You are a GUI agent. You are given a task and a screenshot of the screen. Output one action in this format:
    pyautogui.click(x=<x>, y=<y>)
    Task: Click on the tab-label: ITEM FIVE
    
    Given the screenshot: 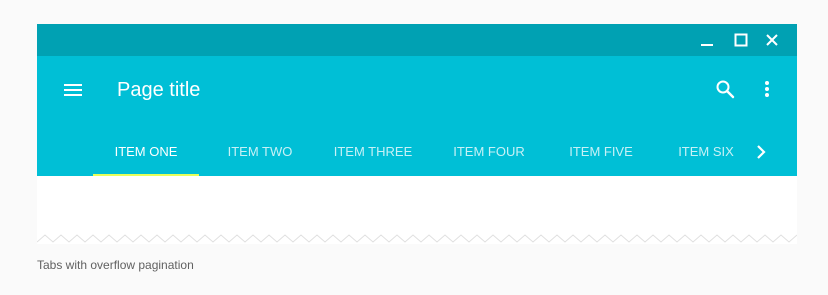 What is the action you would take?
    pyautogui.click(x=601, y=151)
    